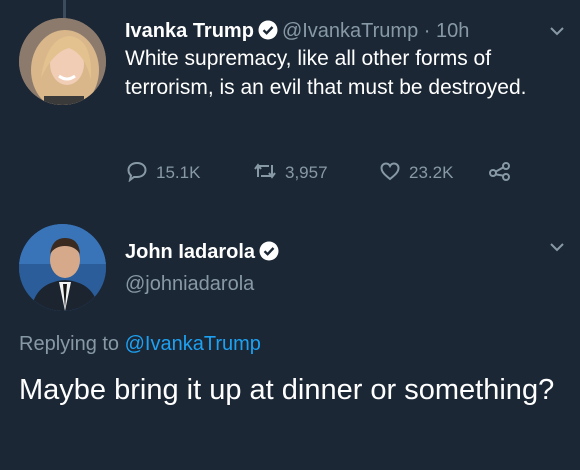 The width and height of the screenshot is (580, 470). What do you see at coordinates (306, 172) in the screenshot?
I see `retweet-count: 3,957` at bounding box center [306, 172].